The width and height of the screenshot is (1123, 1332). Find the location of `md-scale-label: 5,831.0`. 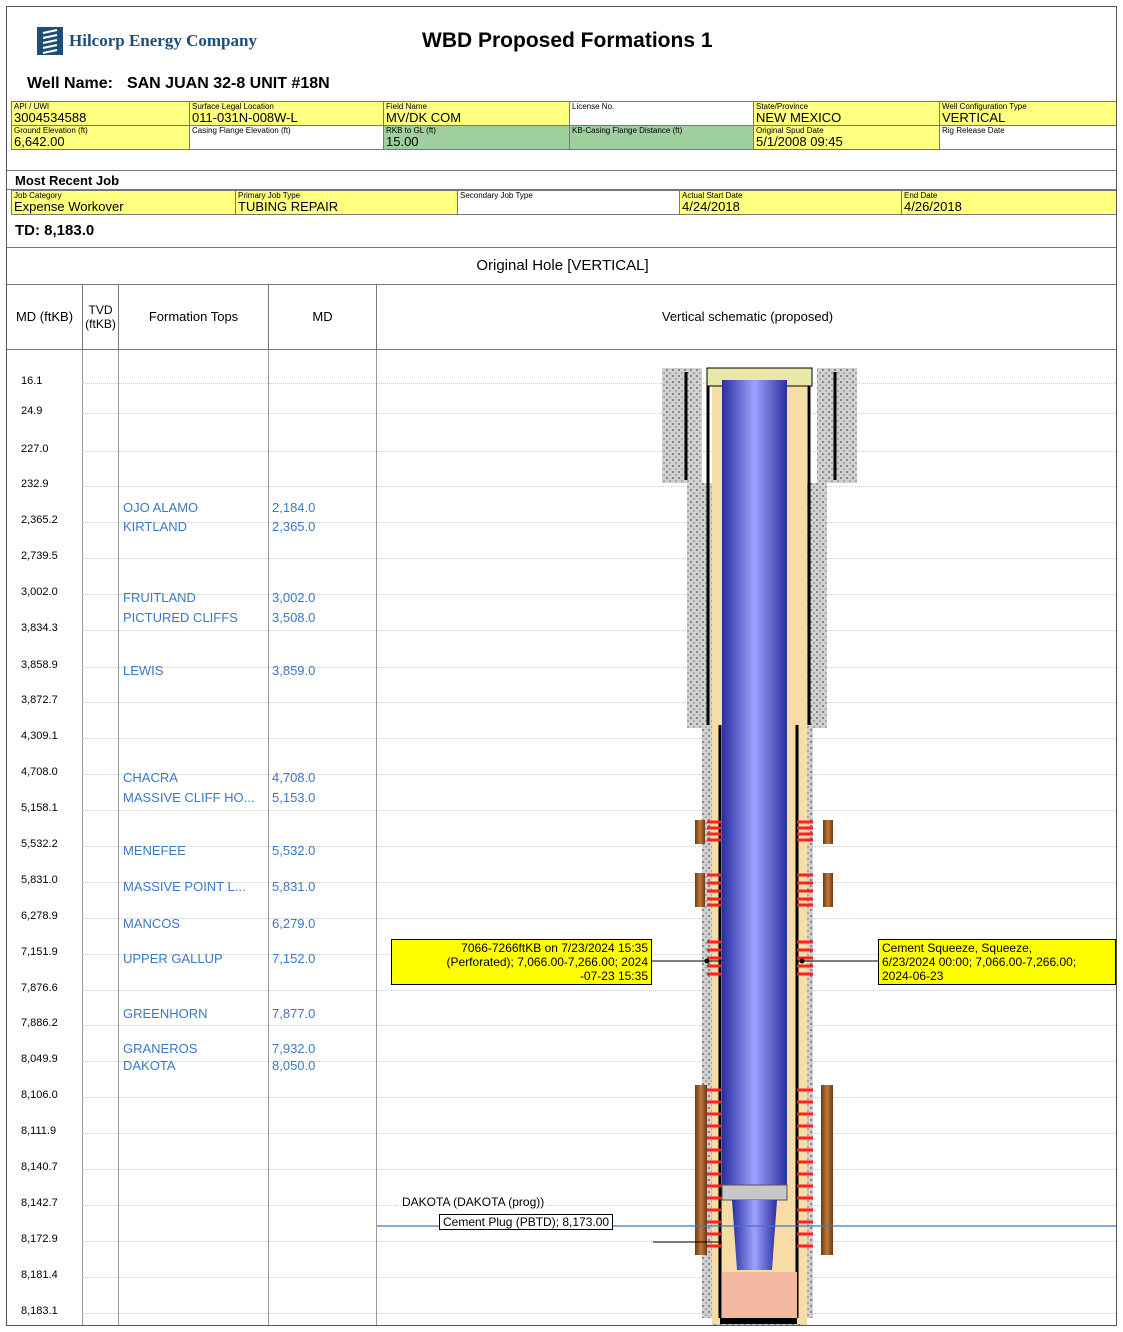

md-scale-label: 5,831.0 is located at coordinates (39, 880).